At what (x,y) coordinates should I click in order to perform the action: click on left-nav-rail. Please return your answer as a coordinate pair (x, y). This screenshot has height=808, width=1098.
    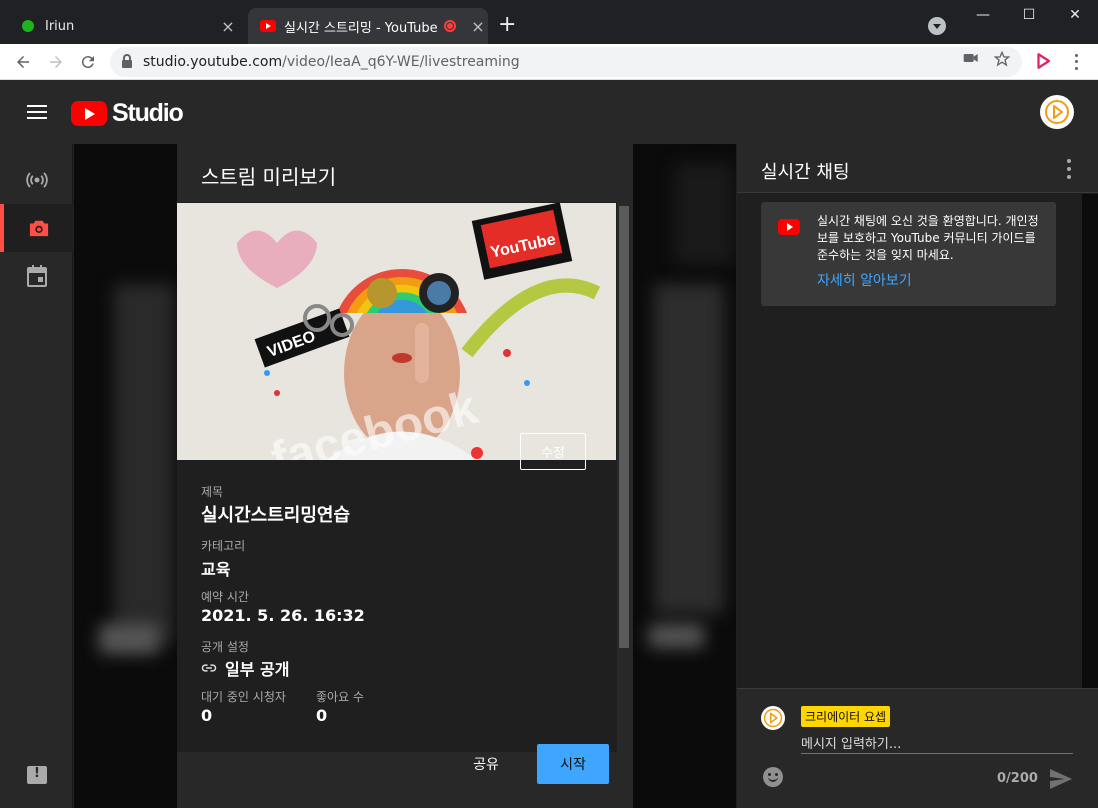
    Looking at the image, I should click on (36, 476).